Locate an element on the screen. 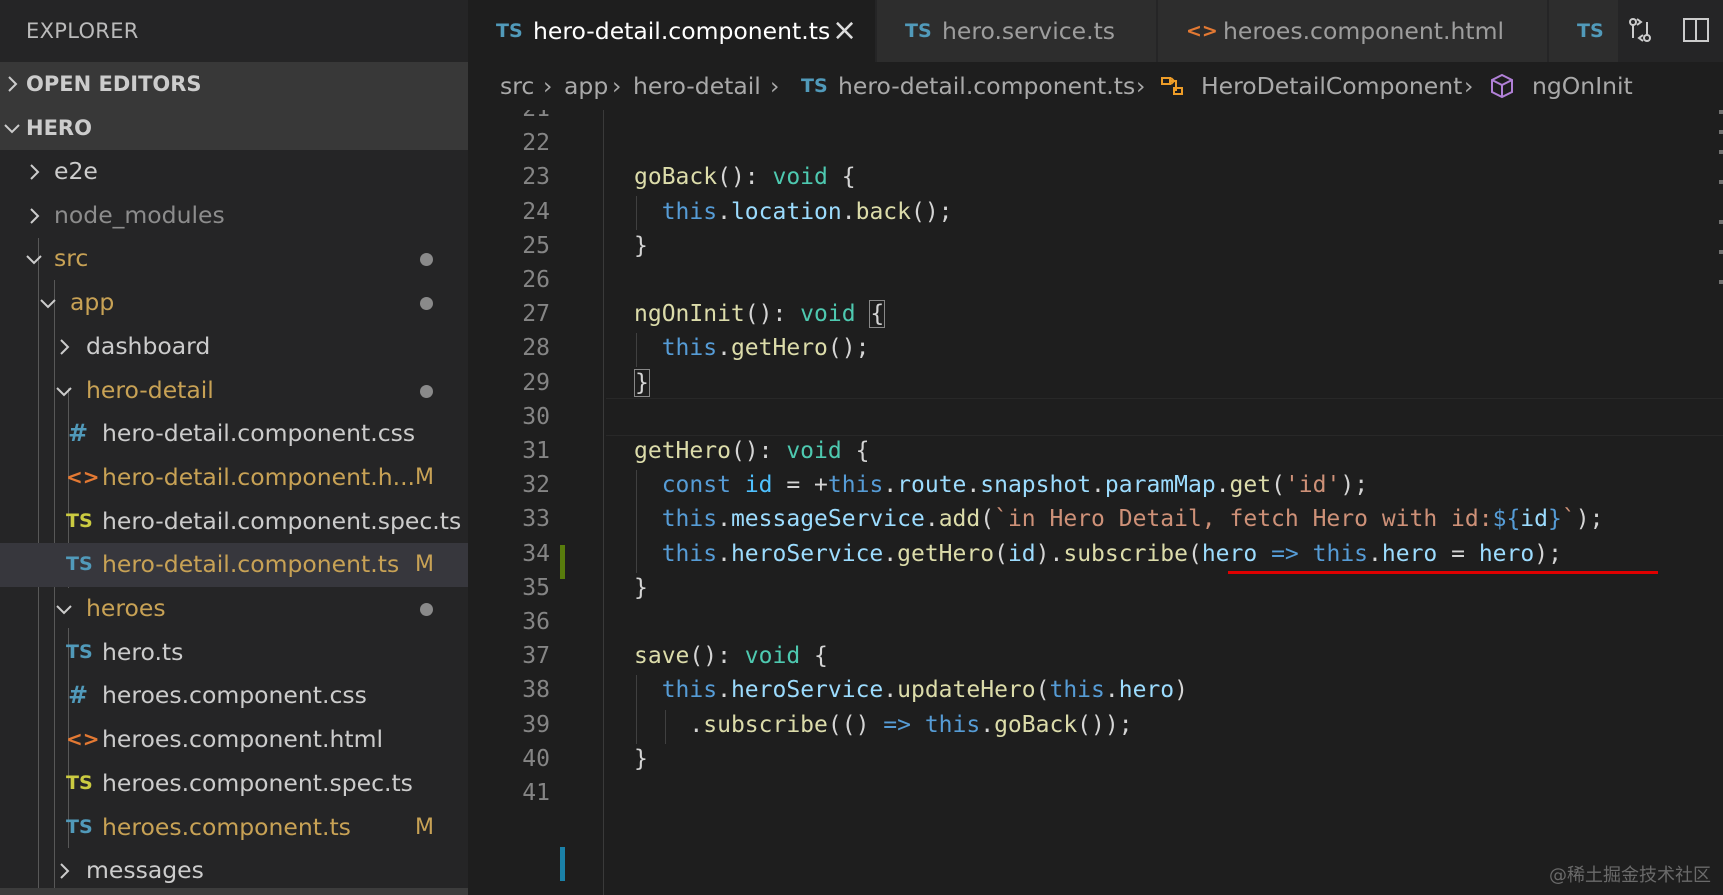 The image size is (1723, 895). split-editor-icon is located at coordinates (1696, 30).